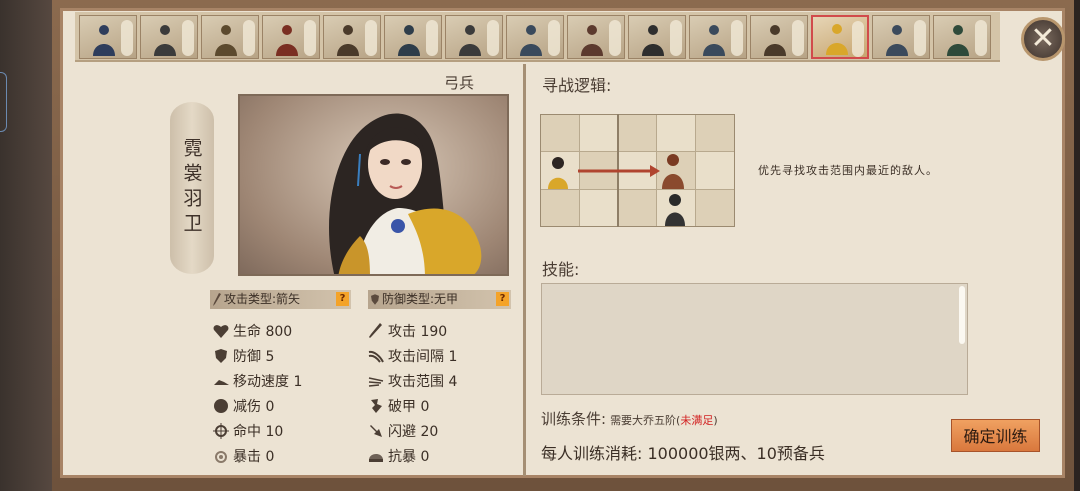 This screenshot has height=491, width=1080. I want to click on range-lines-icon, so click(376, 382).